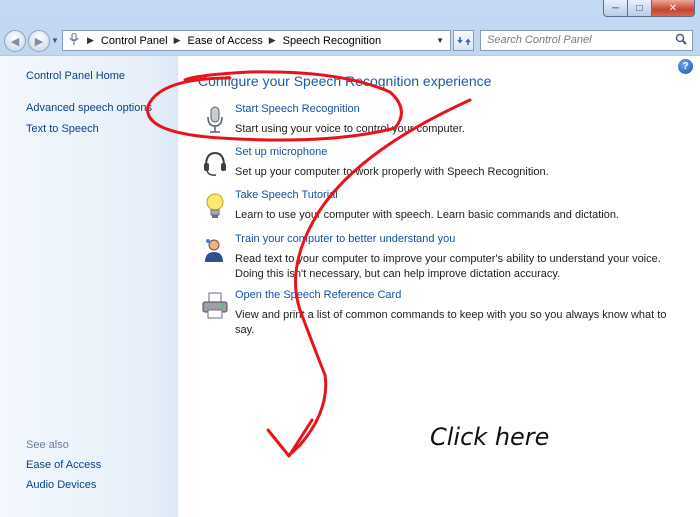 The height and width of the screenshot is (517, 700). I want to click on recent-pages-dropdown: ▼, so click(55, 40).